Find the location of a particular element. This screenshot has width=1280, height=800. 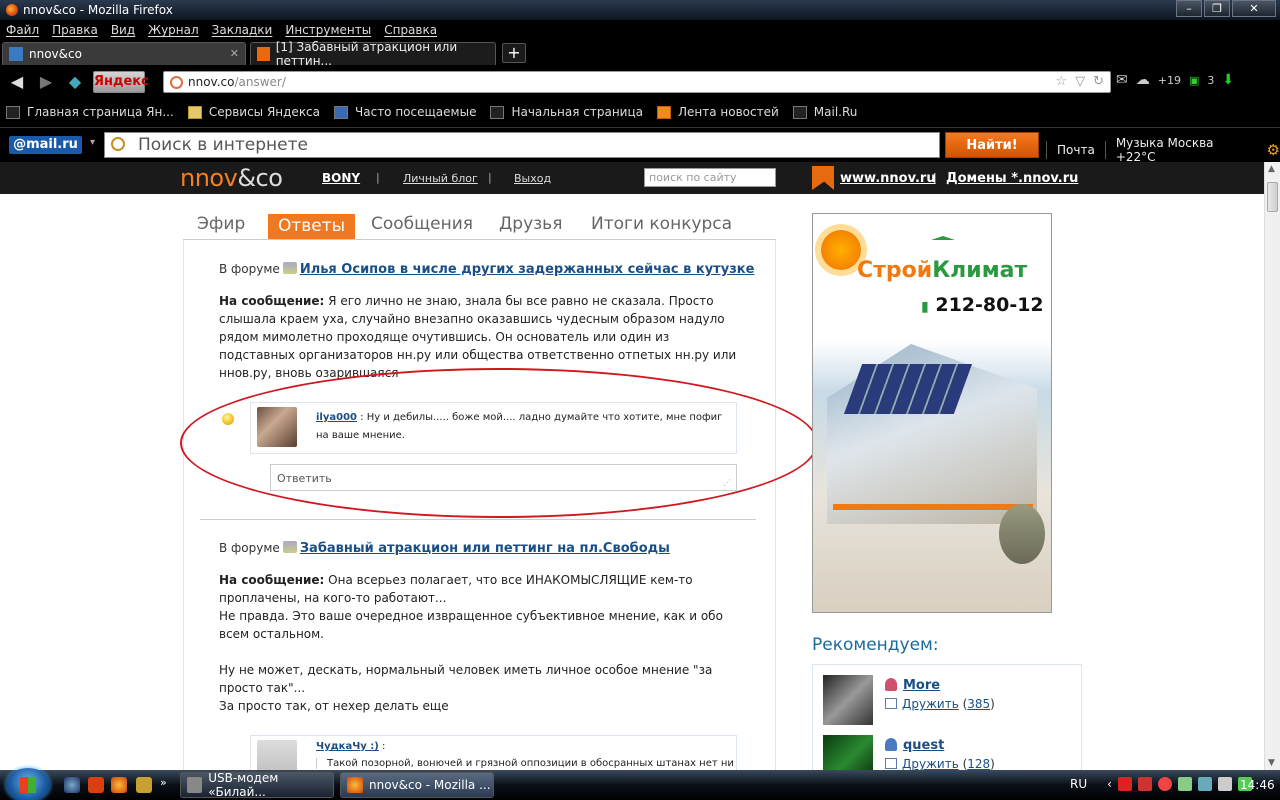

language-indicator: RU is located at coordinates (1078, 784).